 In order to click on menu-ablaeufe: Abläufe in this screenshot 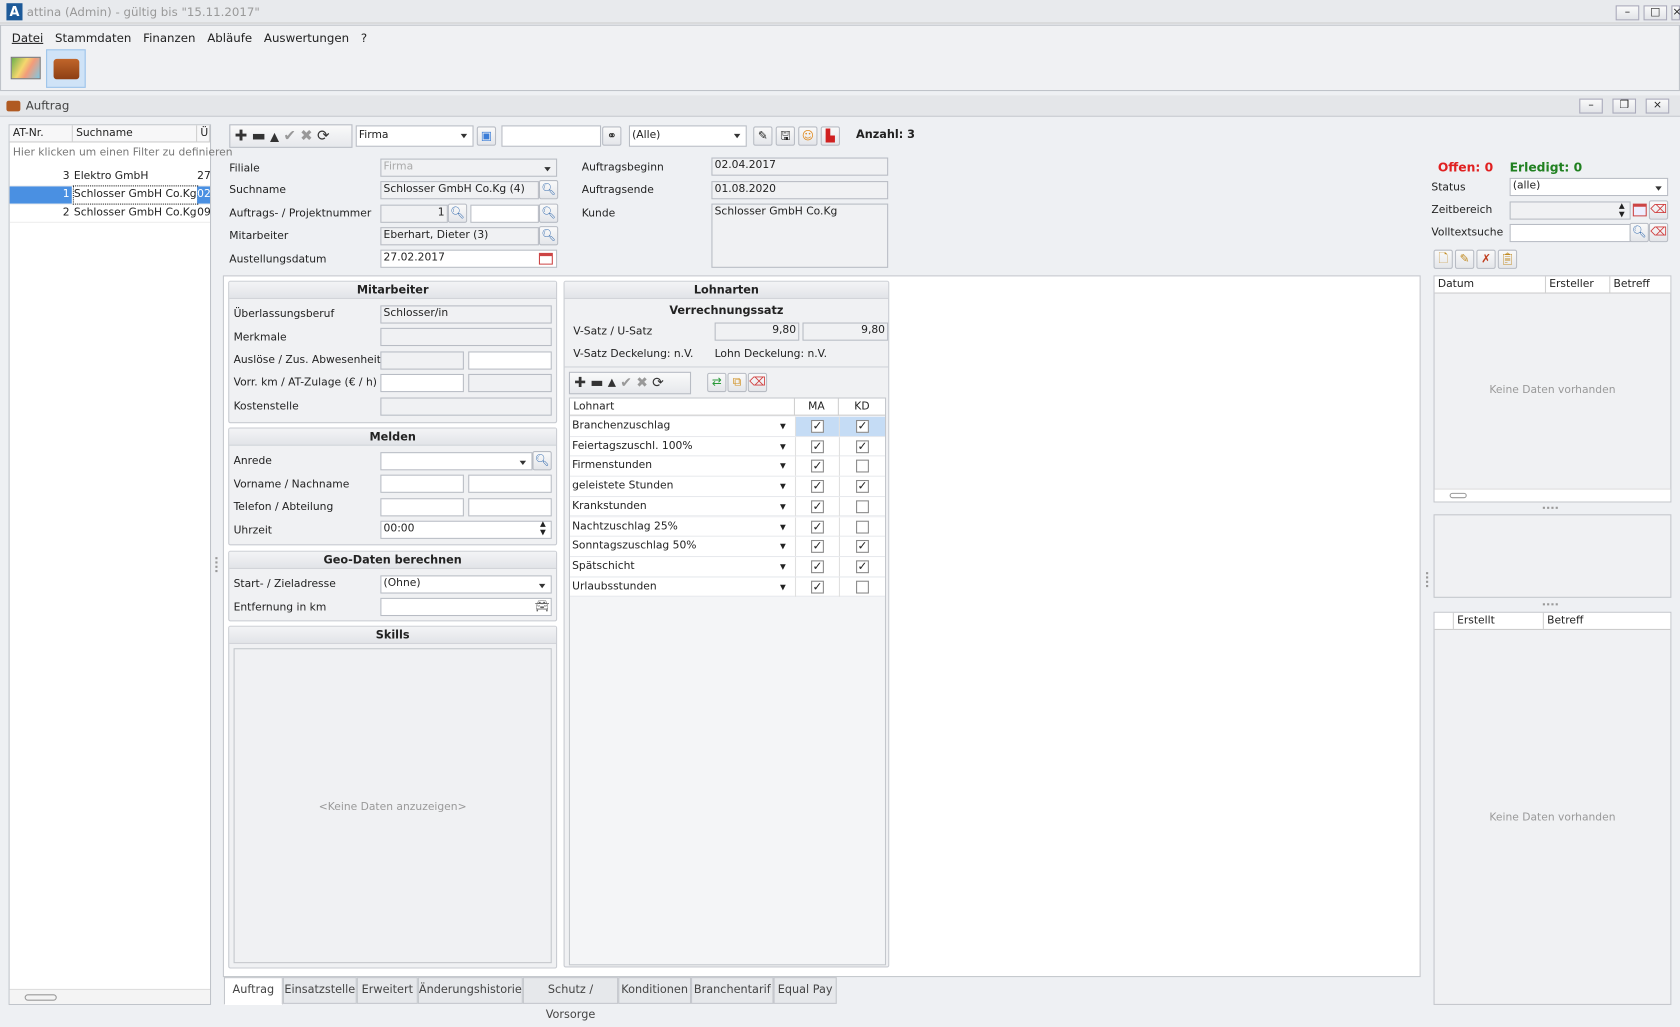, I will do `click(229, 38)`.